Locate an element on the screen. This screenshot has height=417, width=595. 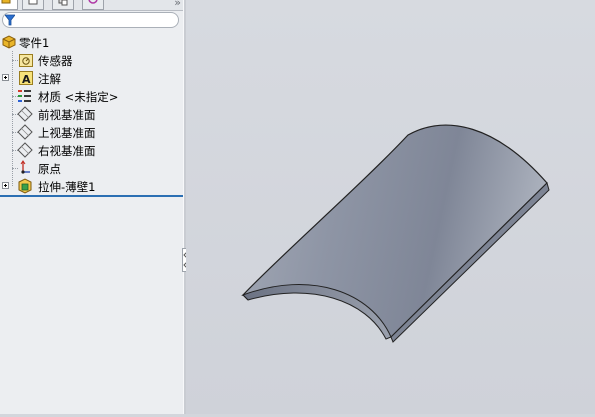
tree-item-label: 右视基准面 is located at coordinates (67, 151).